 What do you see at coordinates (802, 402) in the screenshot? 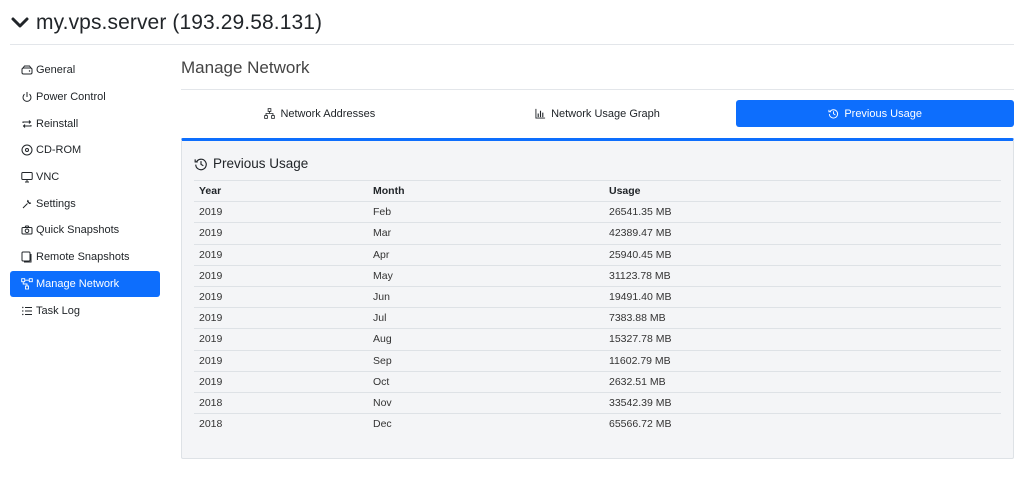
I see `cell-usage: 33542.39 MB` at bounding box center [802, 402].